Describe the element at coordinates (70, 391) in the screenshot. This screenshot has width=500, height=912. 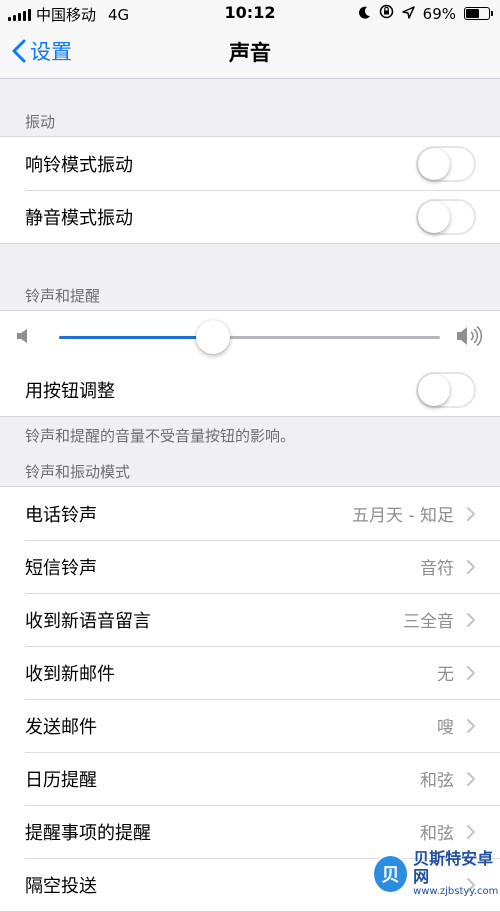
I see `row-label: 用按钮调整` at that location.